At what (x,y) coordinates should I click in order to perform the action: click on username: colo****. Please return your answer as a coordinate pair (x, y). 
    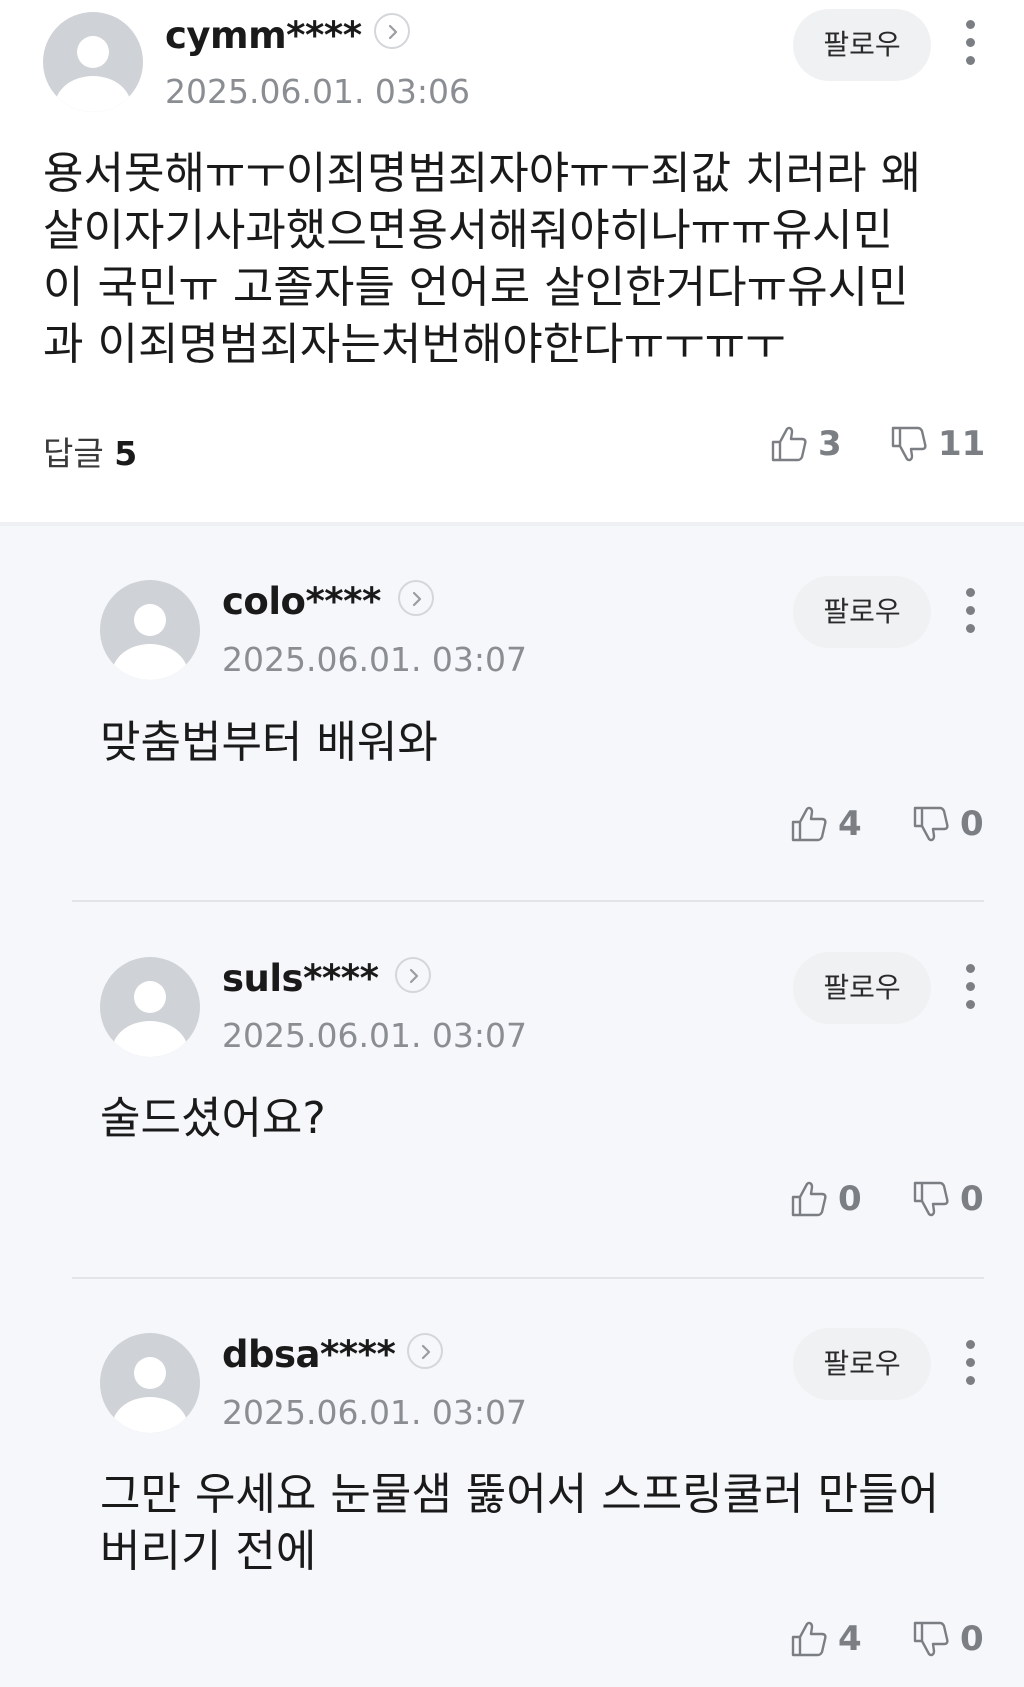
    Looking at the image, I should click on (301, 601).